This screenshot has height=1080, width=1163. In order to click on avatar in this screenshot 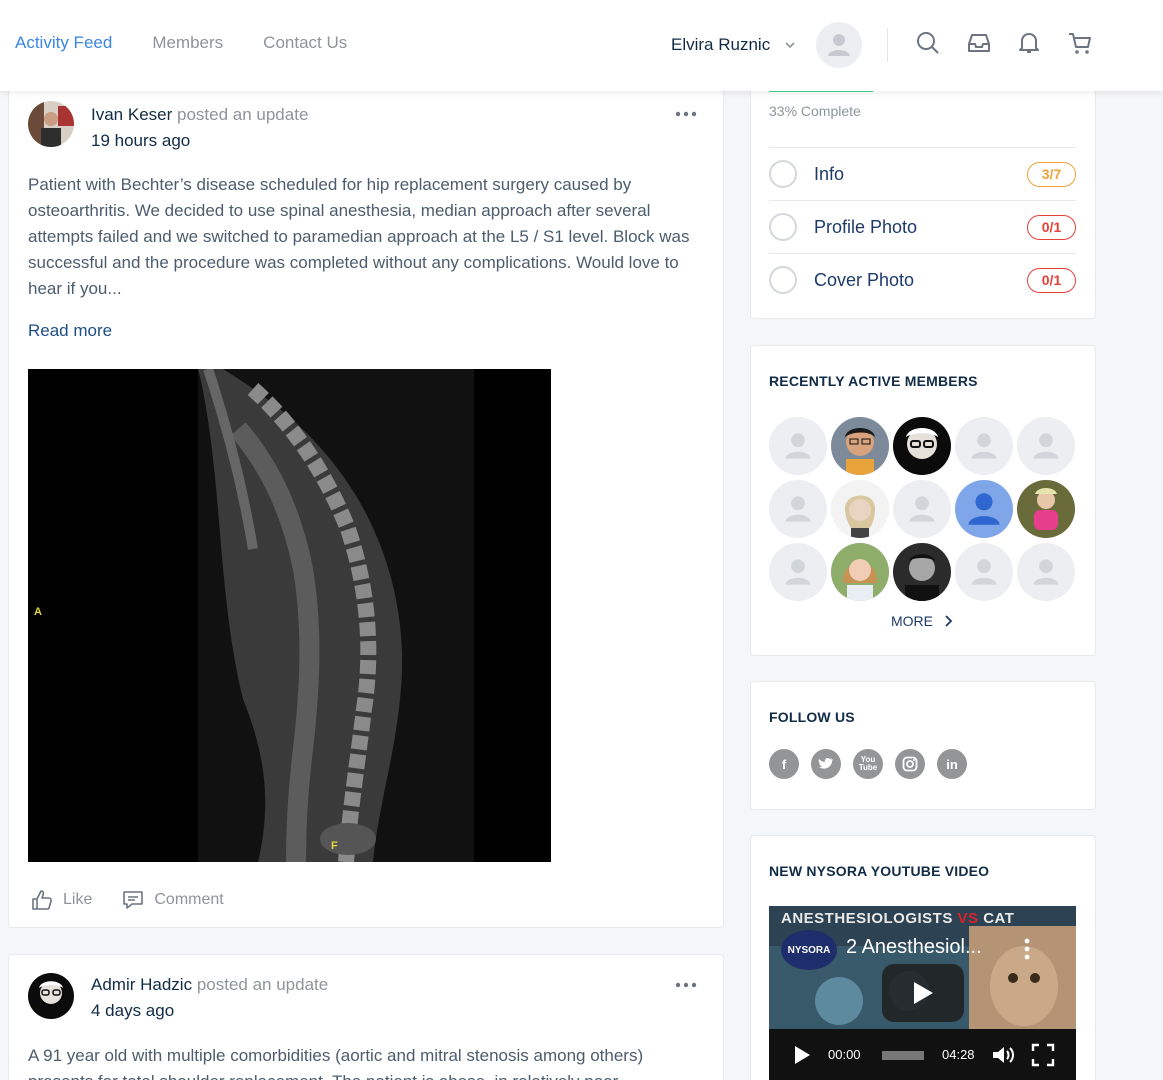, I will do `click(839, 45)`.